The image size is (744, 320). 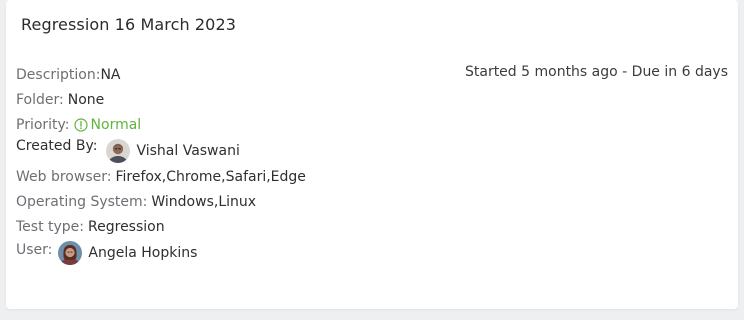 What do you see at coordinates (80, 124) in the screenshot?
I see `info-circle-icon` at bounding box center [80, 124].